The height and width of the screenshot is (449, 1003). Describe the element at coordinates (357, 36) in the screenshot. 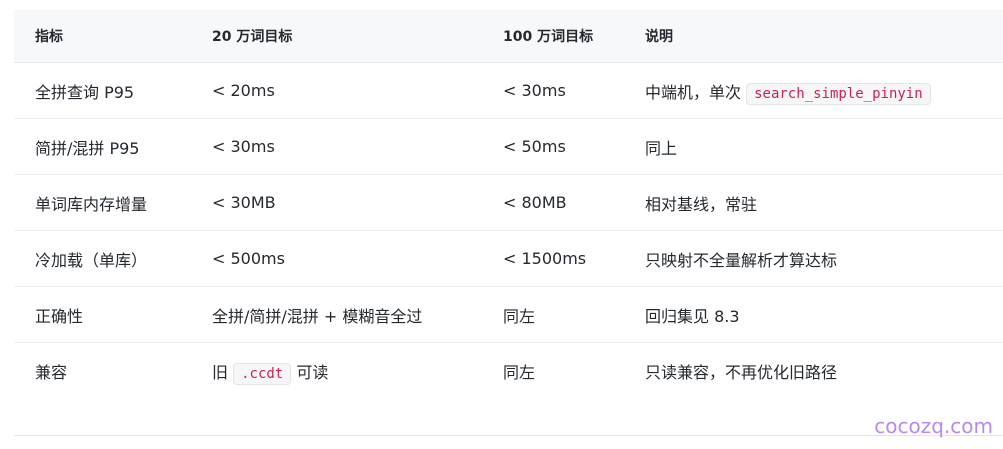

I see `header-target-200k: 20 万词目标` at that location.